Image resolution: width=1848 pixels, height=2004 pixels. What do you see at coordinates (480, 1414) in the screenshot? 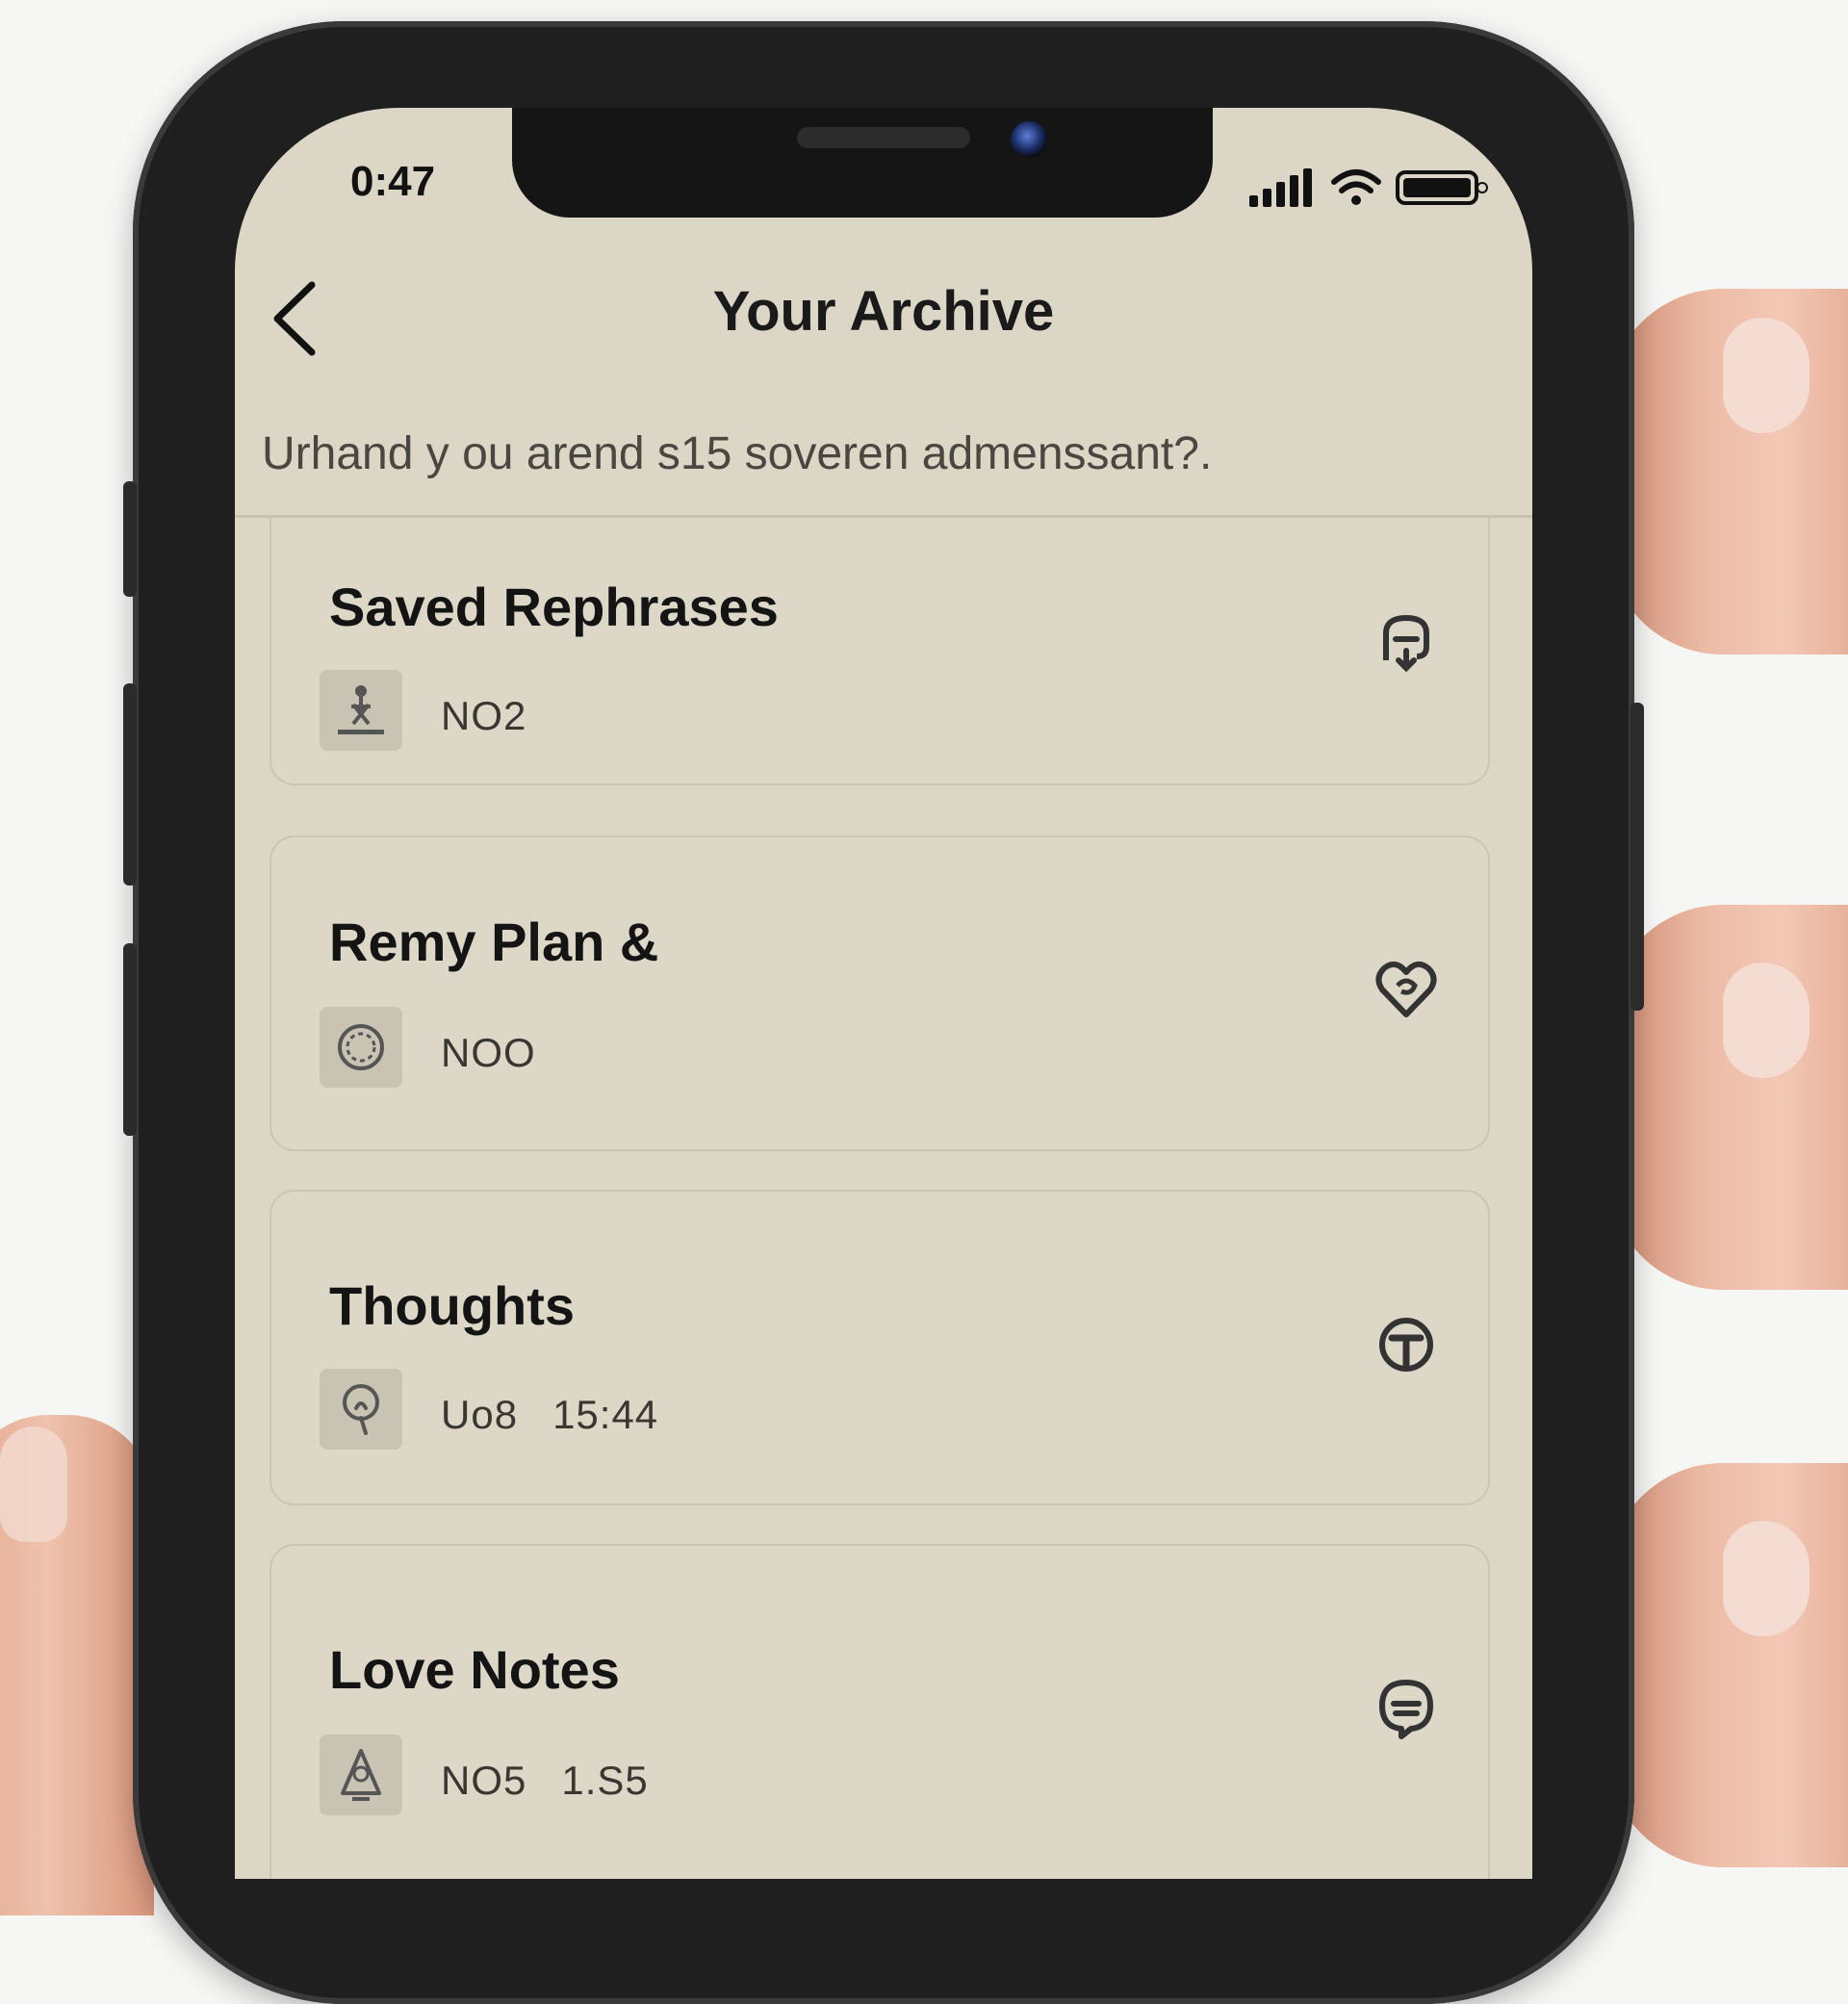
I see `card-meta-value: Uo8` at bounding box center [480, 1414].